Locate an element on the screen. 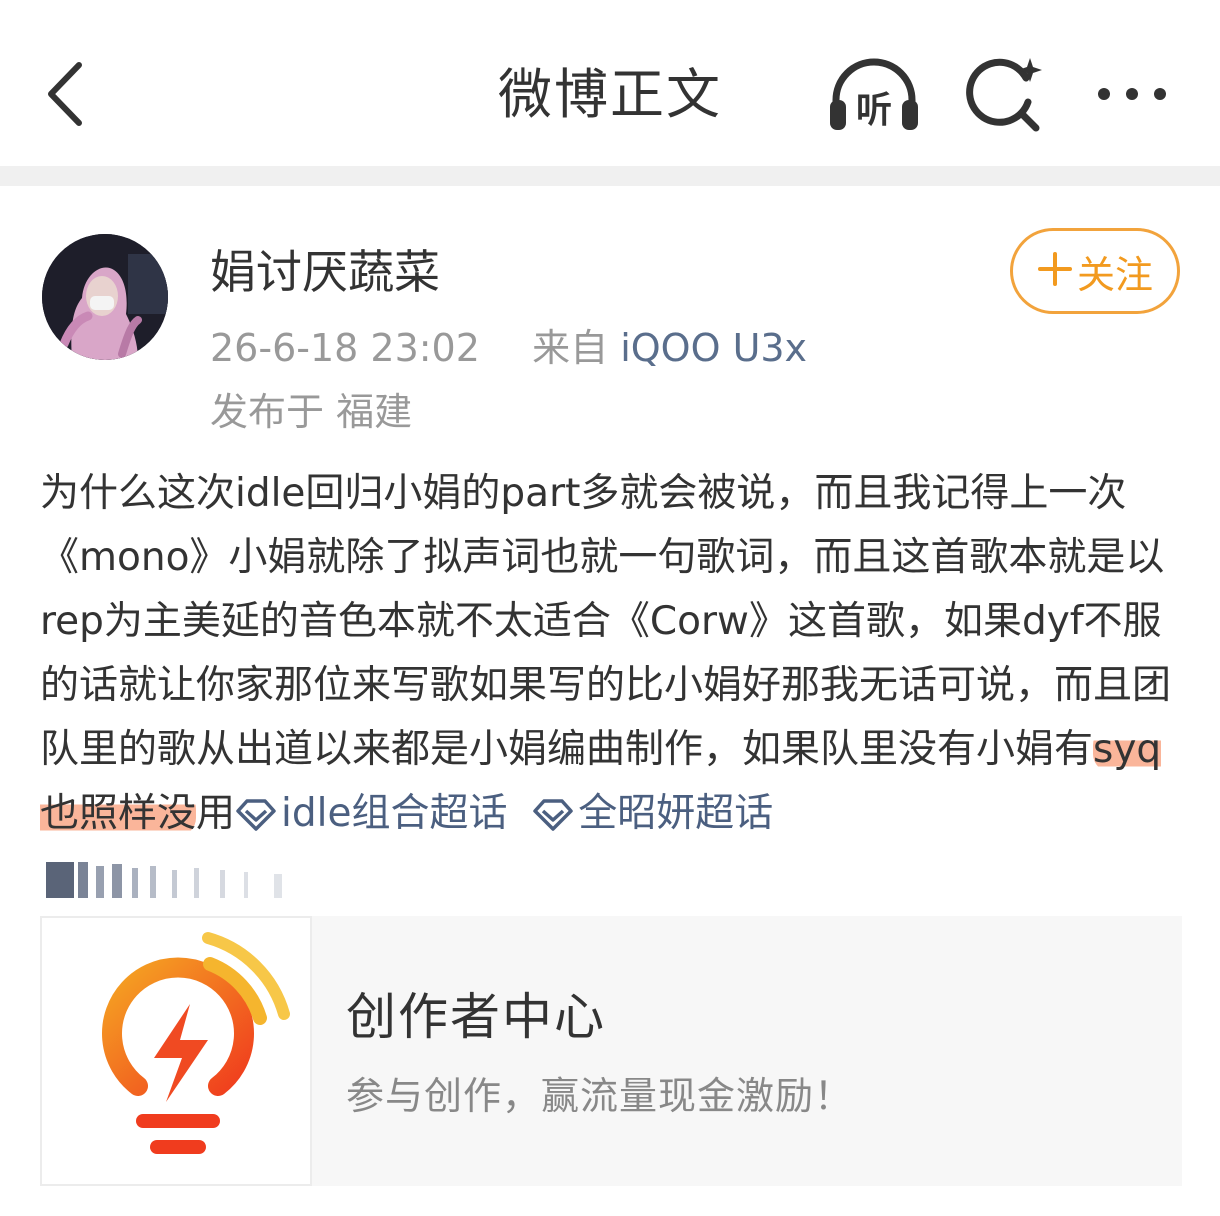 Image resolution: width=1220 pixels, height=1216 pixels. post-location: 发布于 福建 is located at coordinates (311, 412).